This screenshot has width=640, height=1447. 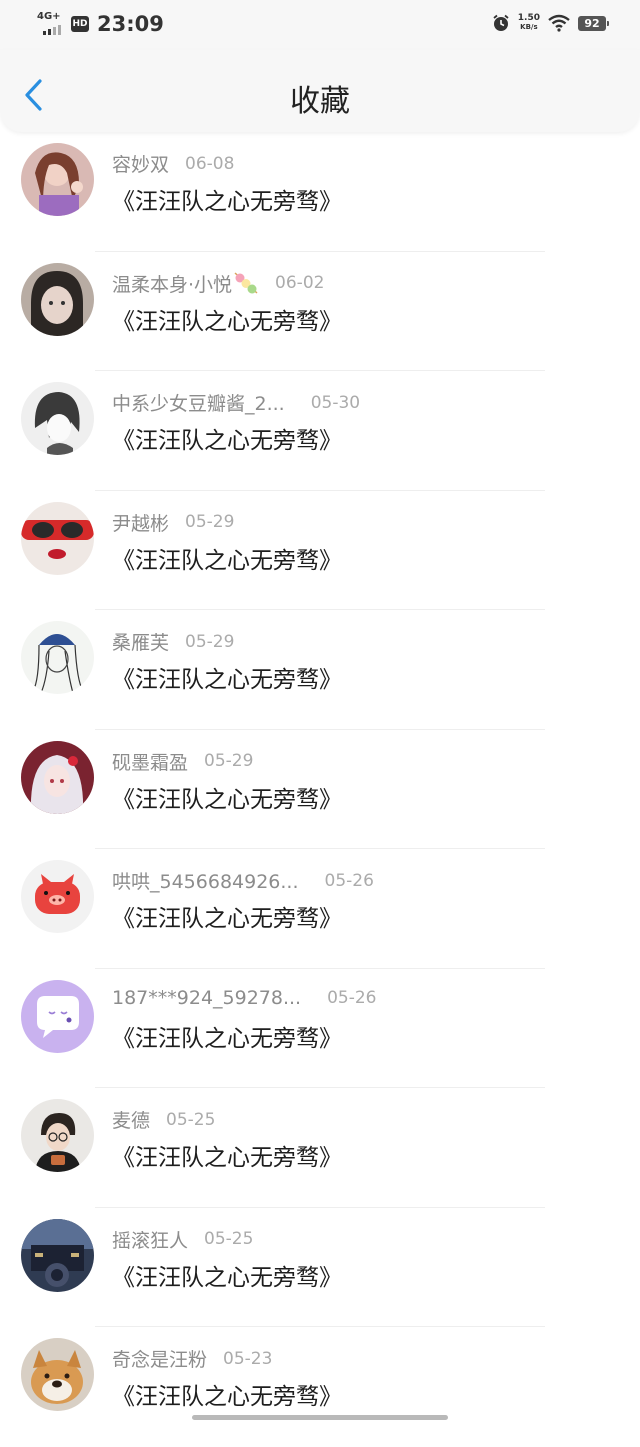 I want to click on user-name: 砚墨霜盈, so click(x=150, y=761).